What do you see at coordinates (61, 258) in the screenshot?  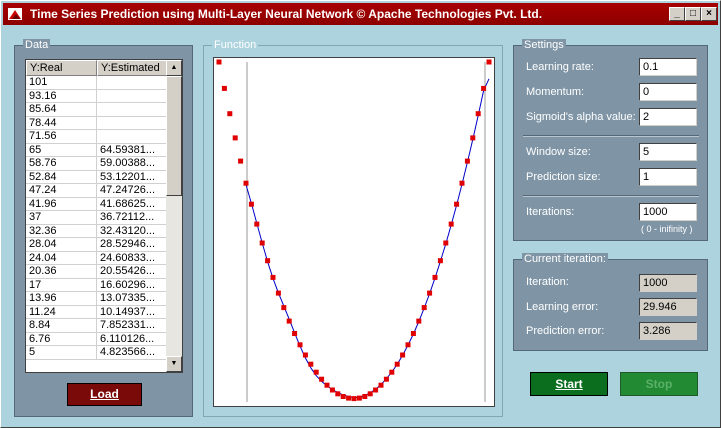 I see `cell-real: 24.04` at bounding box center [61, 258].